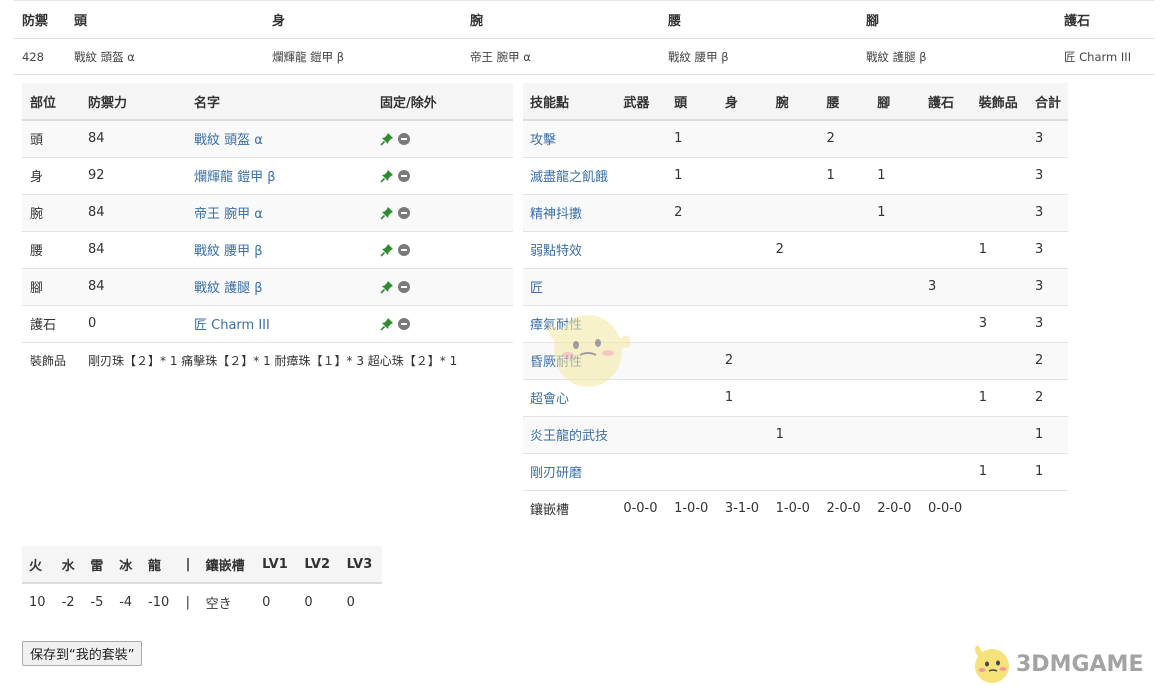  What do you see at coordinates (550, 511) in the screenshot?
I see `slots-label: 鑲嵌槽` at bounding box center [550, 511].